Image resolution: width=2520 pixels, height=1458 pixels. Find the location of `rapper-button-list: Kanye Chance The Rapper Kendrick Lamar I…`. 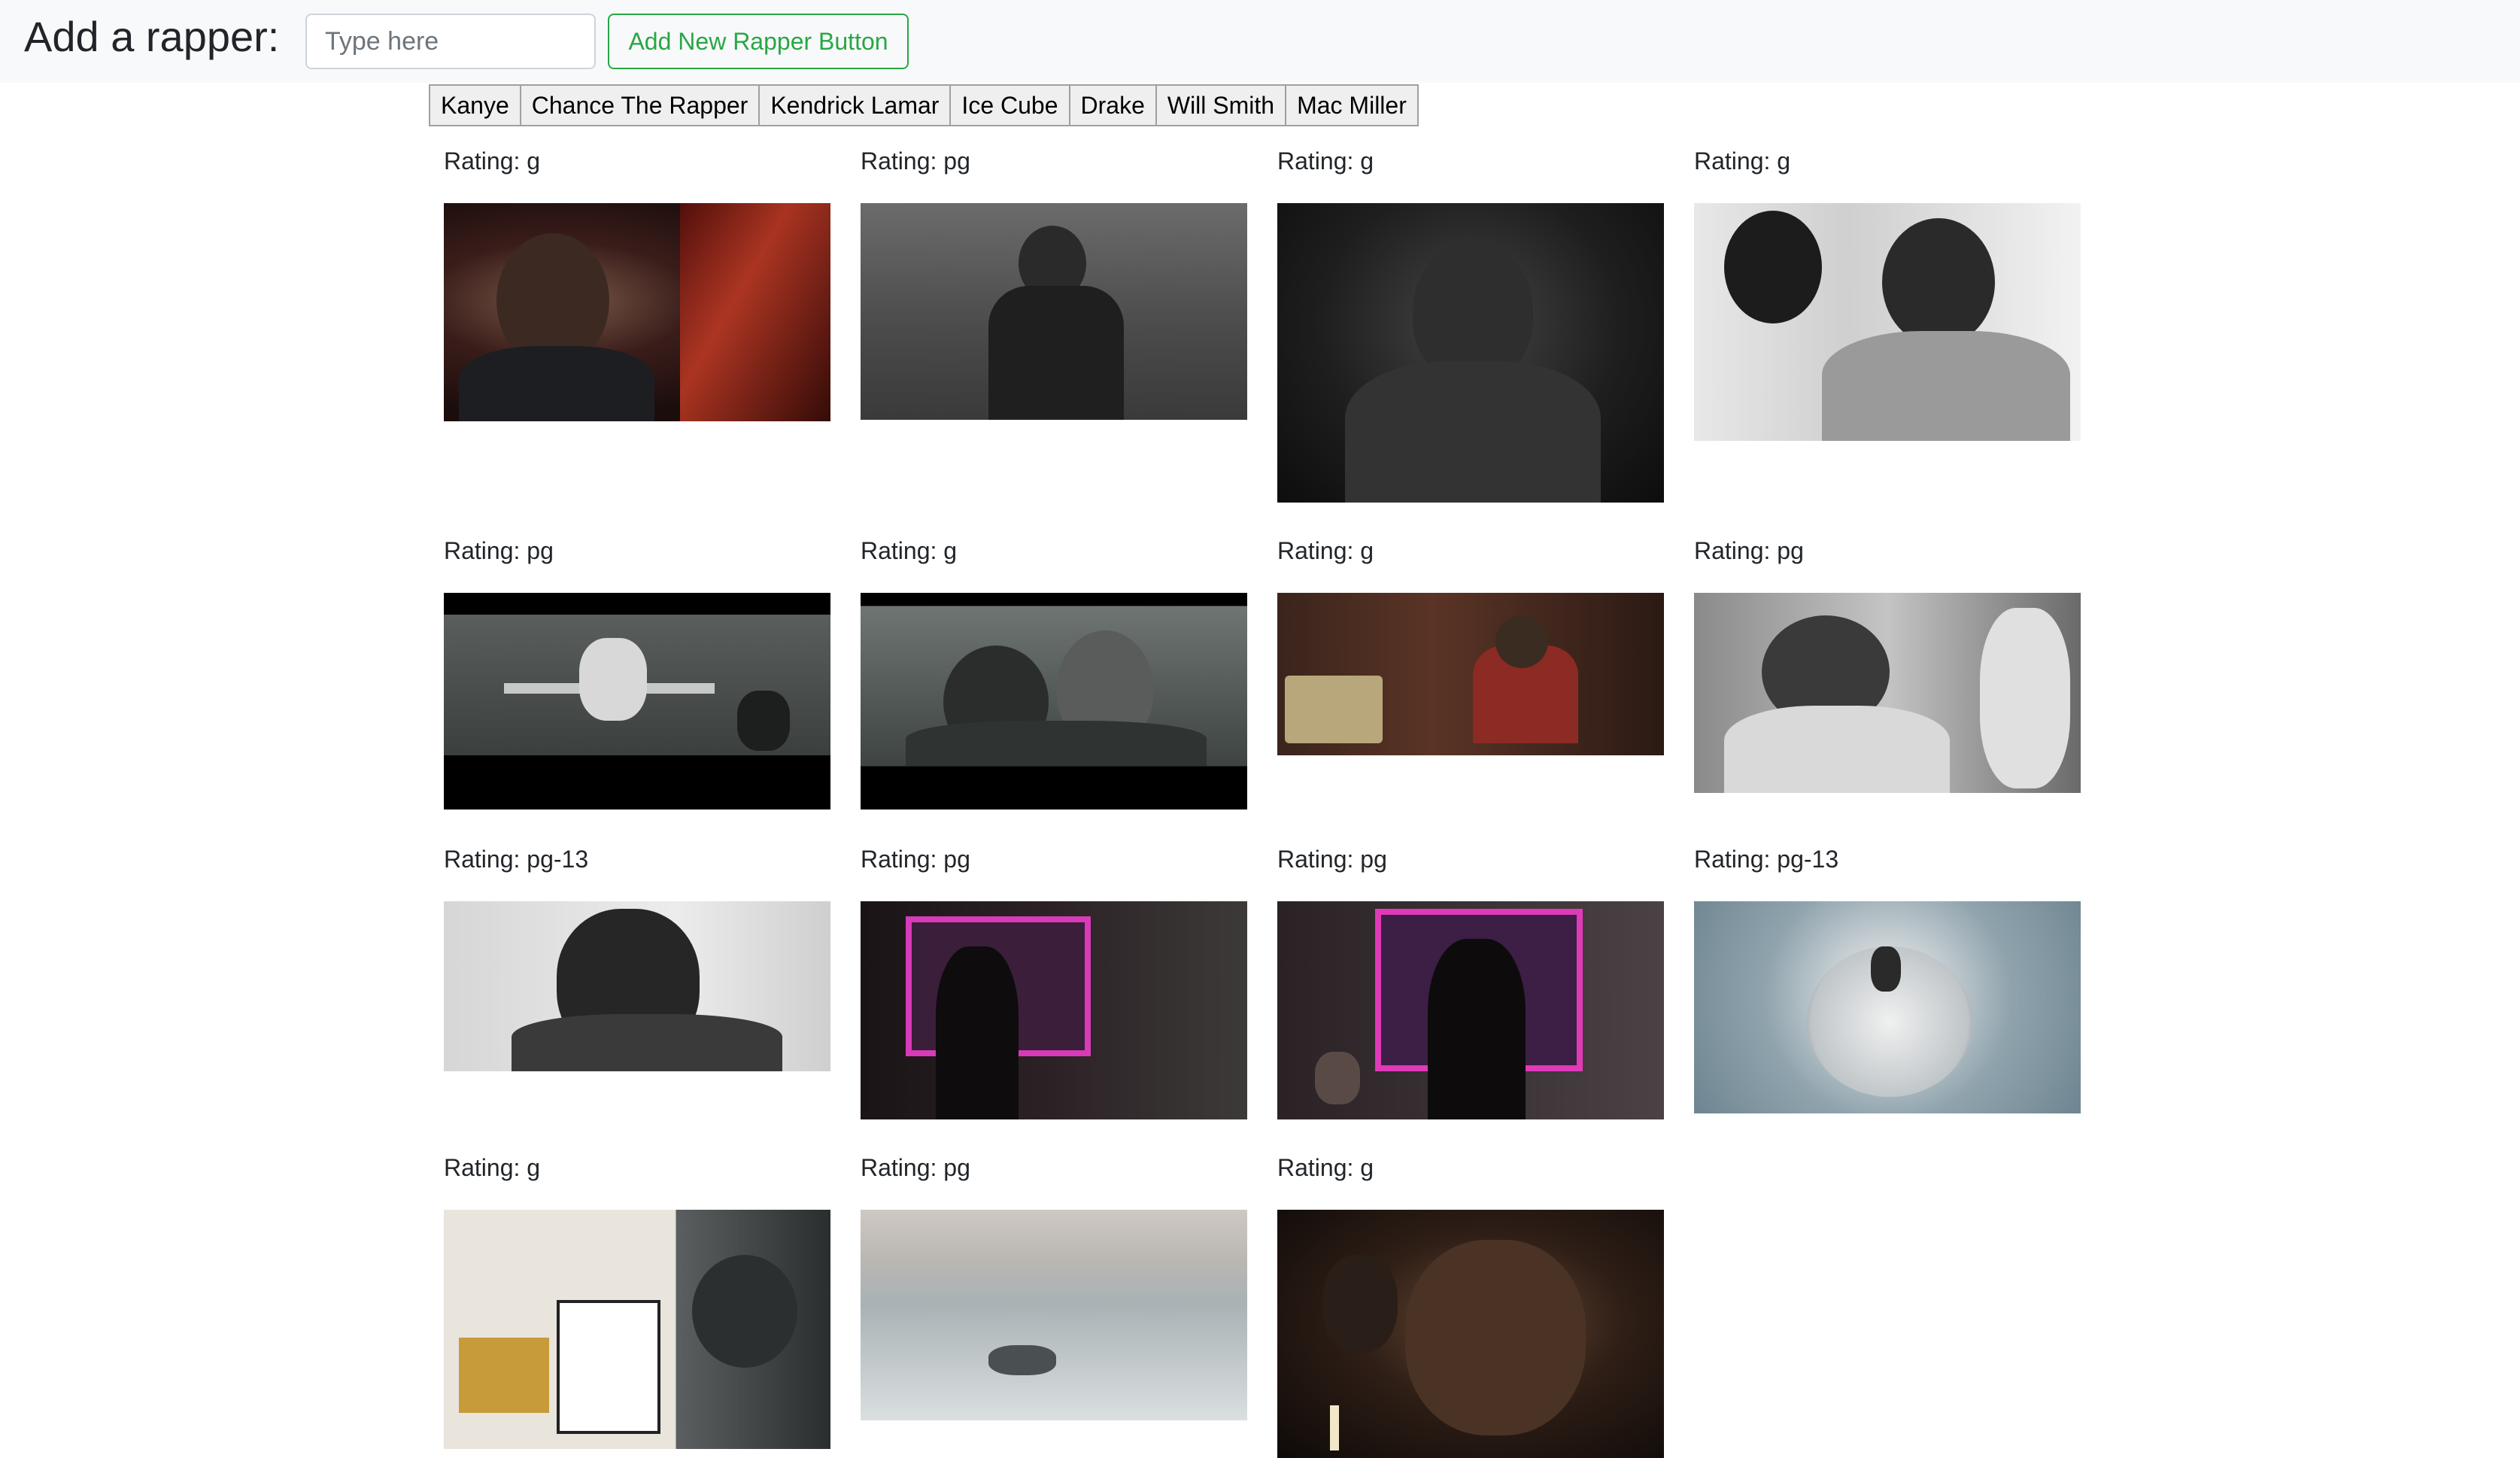

rapper-button-list: Kanye Chance The Rapper Kendrick Lamar I… is located at coordinates (924, 105).